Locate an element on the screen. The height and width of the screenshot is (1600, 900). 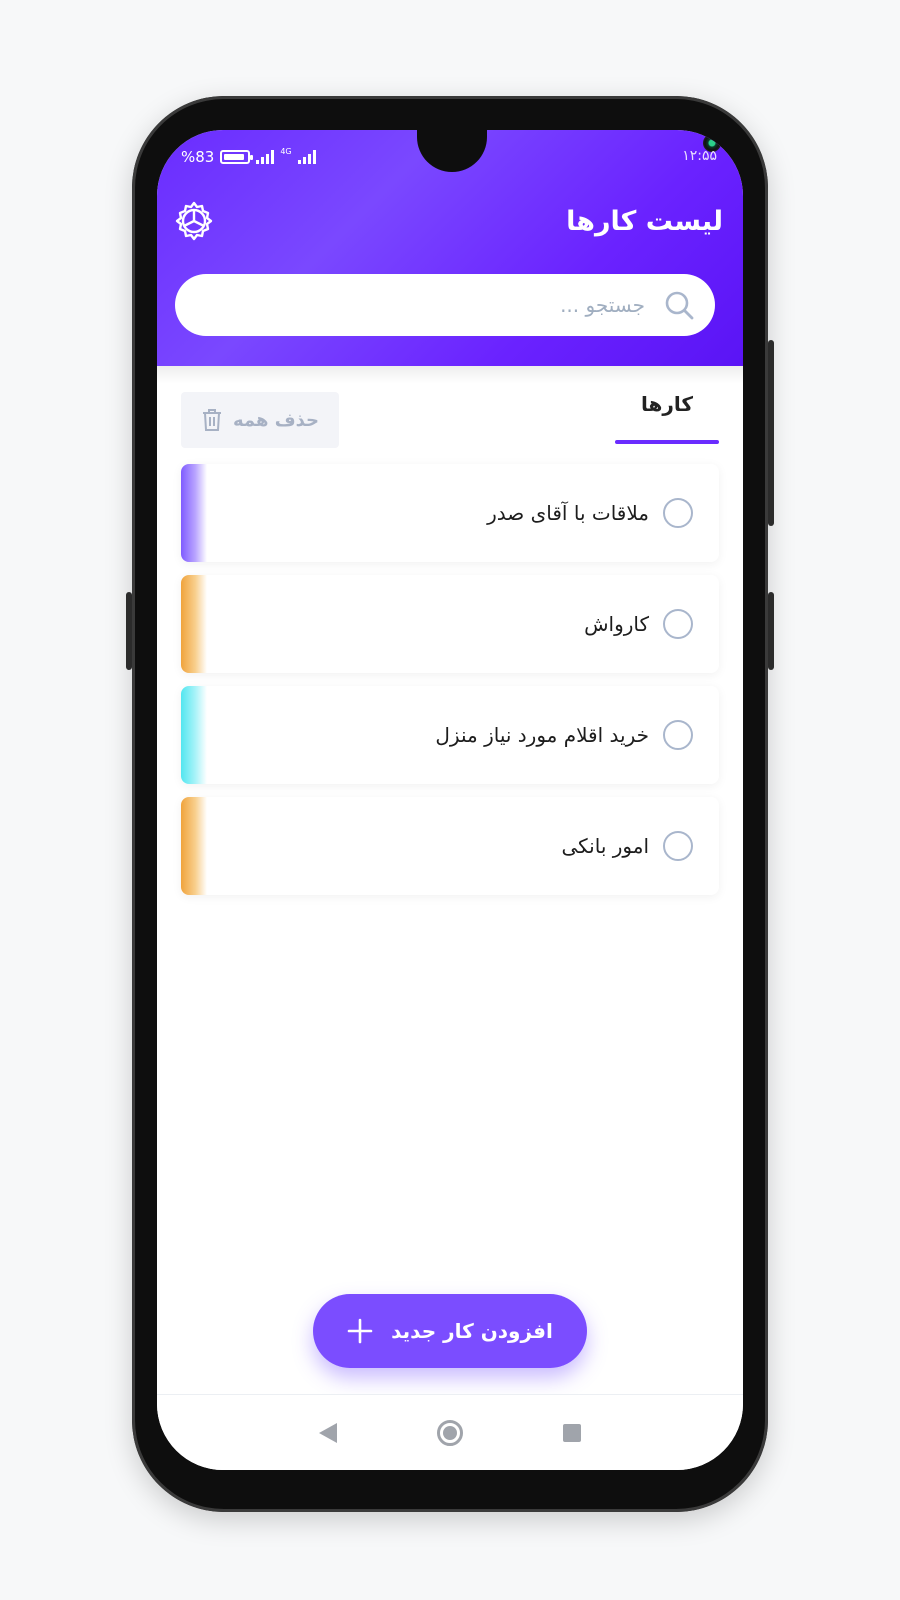
delete-all-label: حذف همه is located at coordinates (276, 420).